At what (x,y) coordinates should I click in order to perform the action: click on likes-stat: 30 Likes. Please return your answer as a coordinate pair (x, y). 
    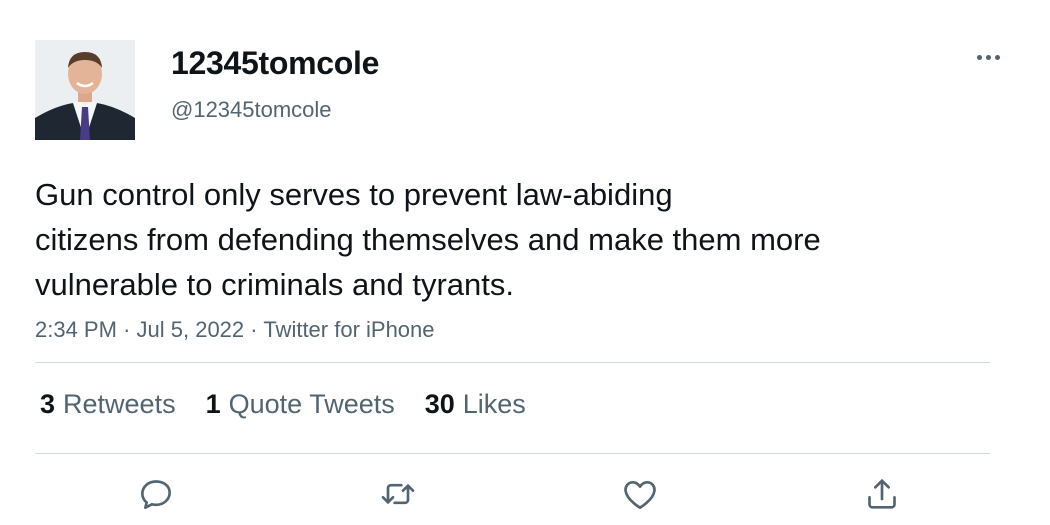
    Looking at the image, I should click on (475, 404).